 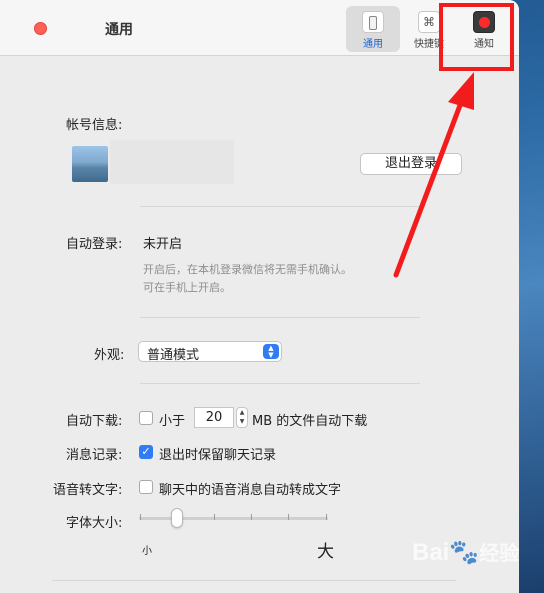 I want to click on auto-login-hint-1: 开启后，在本机登录微信将无需手机确认。, so click(x=247, y=269).